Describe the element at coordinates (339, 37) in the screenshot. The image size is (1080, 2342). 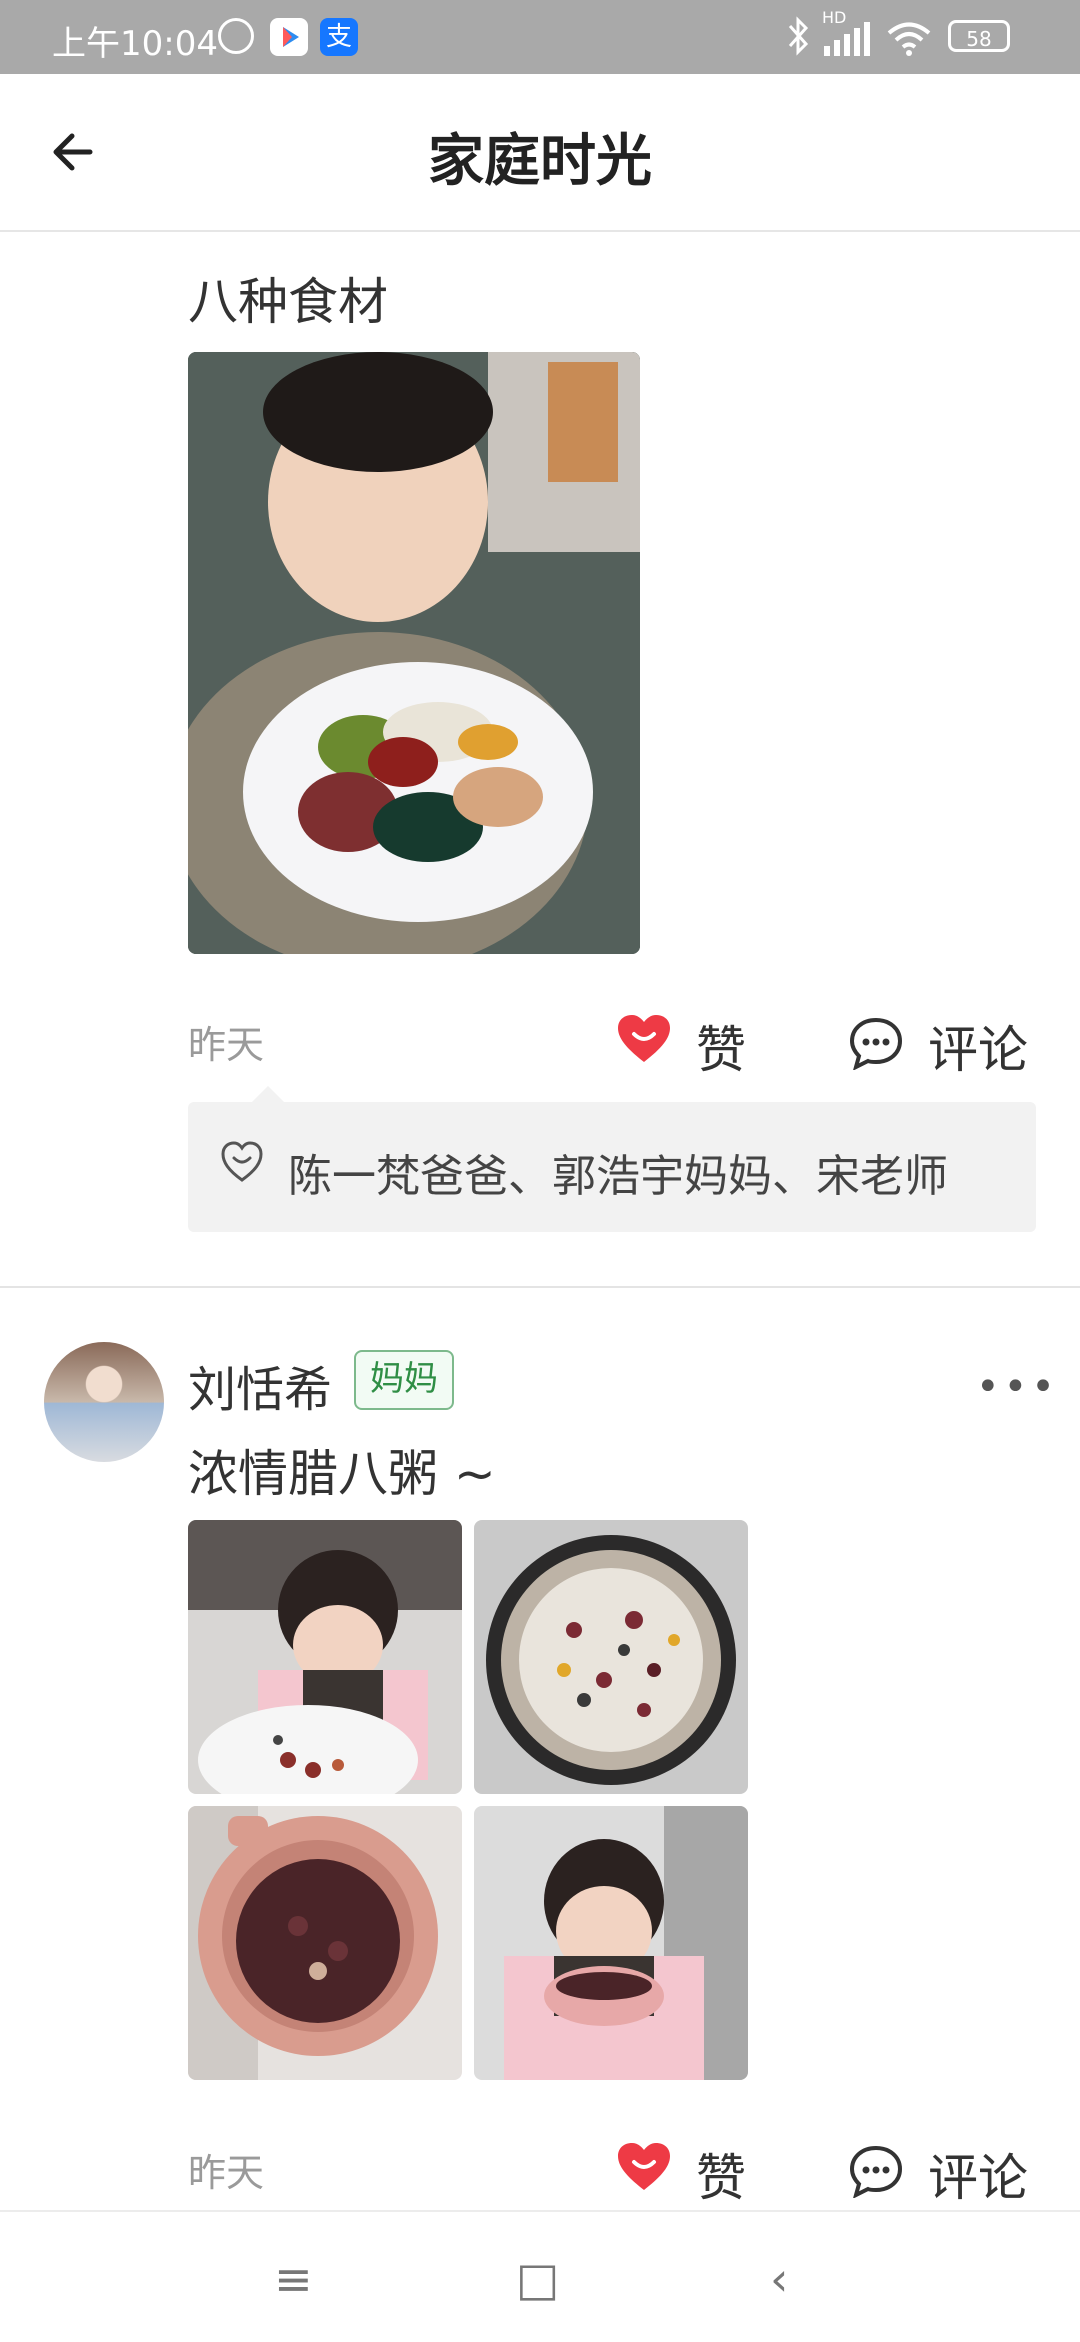
I see `alipay-icon: 支` at that location.